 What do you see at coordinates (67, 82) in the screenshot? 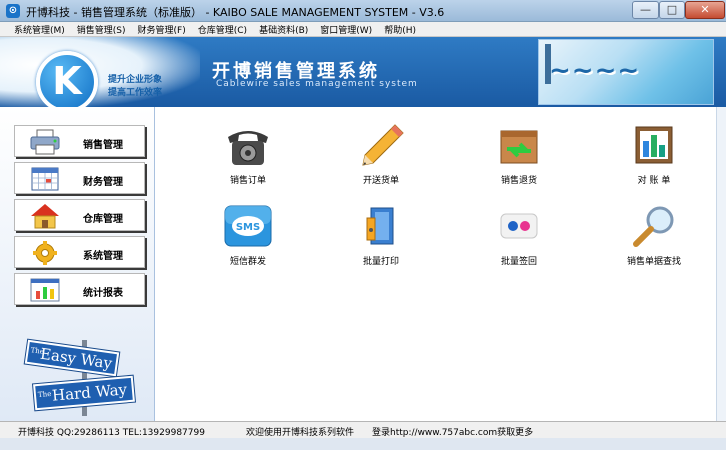
I see `kaibo-logo: K` at bounding box center [67, 82].